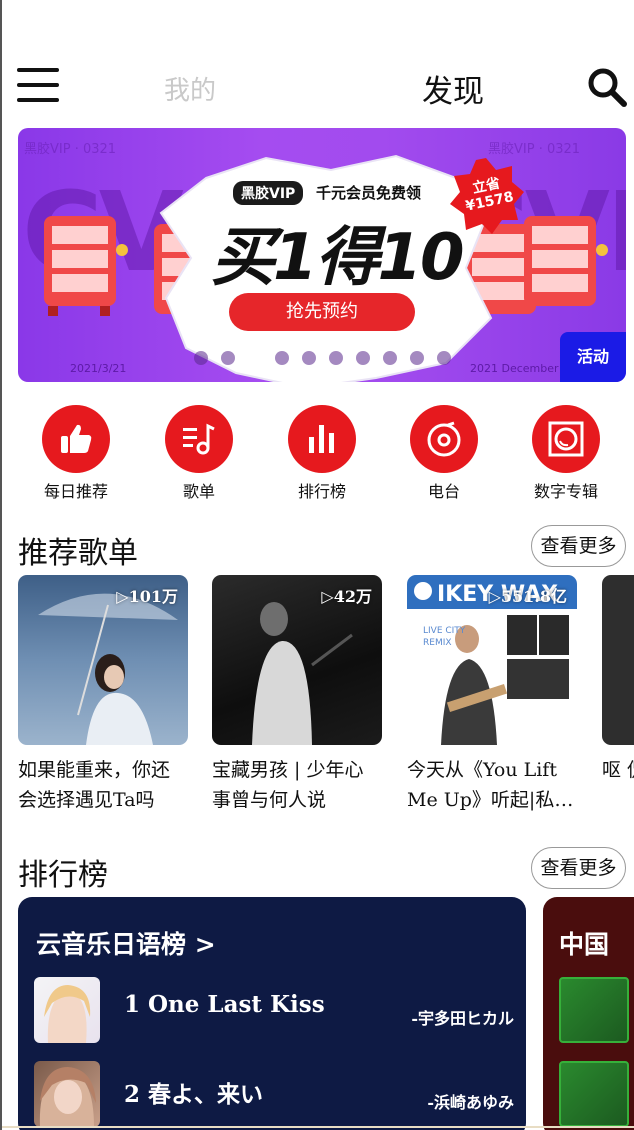  Describe the element at coordinates (346, 596) in the screenshot. I see `play-count: ▷42万` at that location.